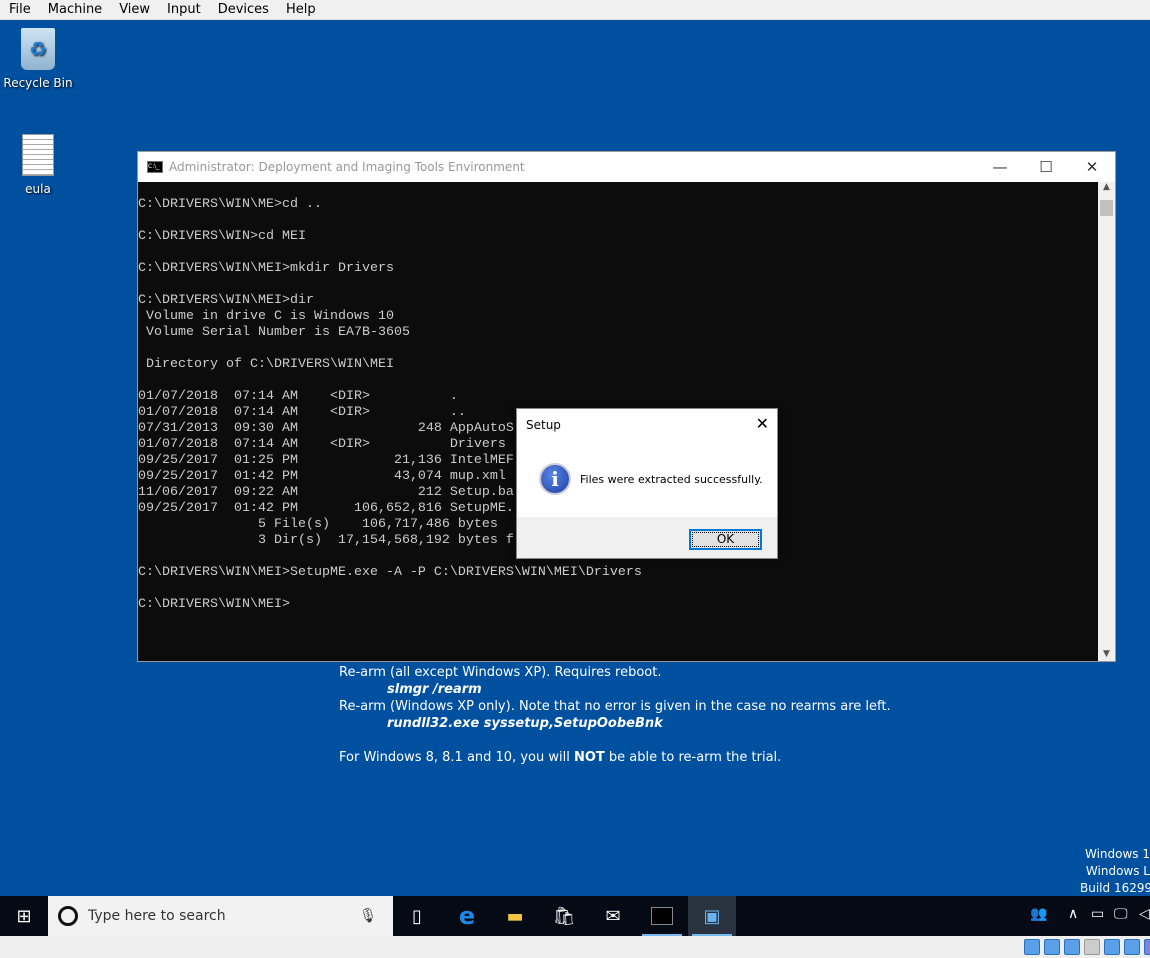 This screenshot has height=958, width=1150. Describe the element at coordinates (589, 757) in the screenshot. I see `bold-text: NOT` at that location.